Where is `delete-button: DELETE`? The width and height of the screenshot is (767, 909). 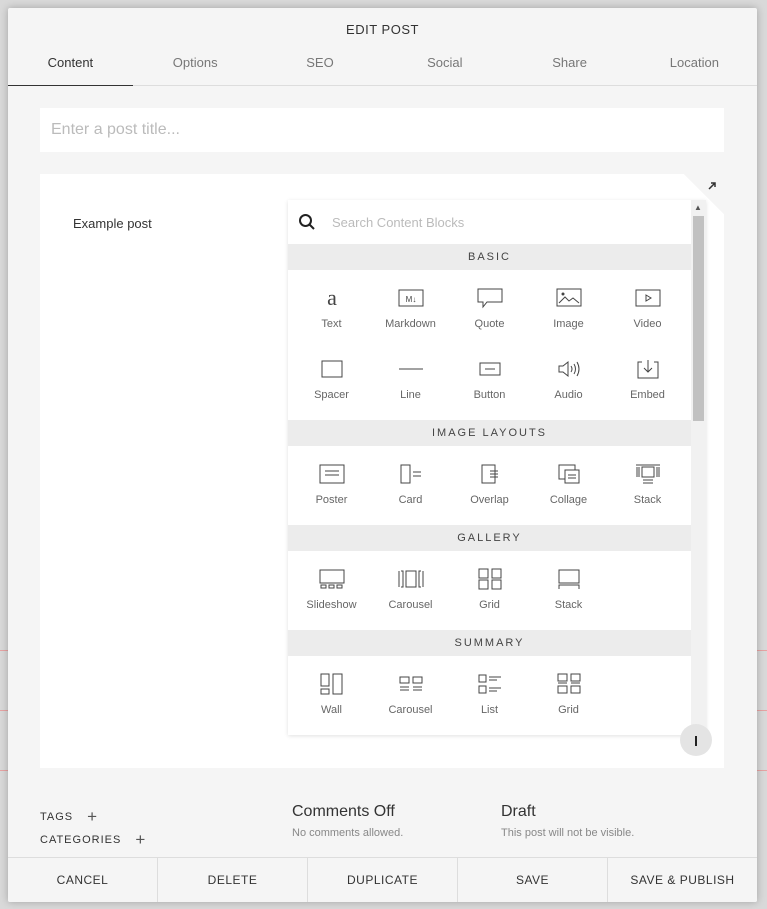 delete-button: DELETE is located at coordinates (233, 880).